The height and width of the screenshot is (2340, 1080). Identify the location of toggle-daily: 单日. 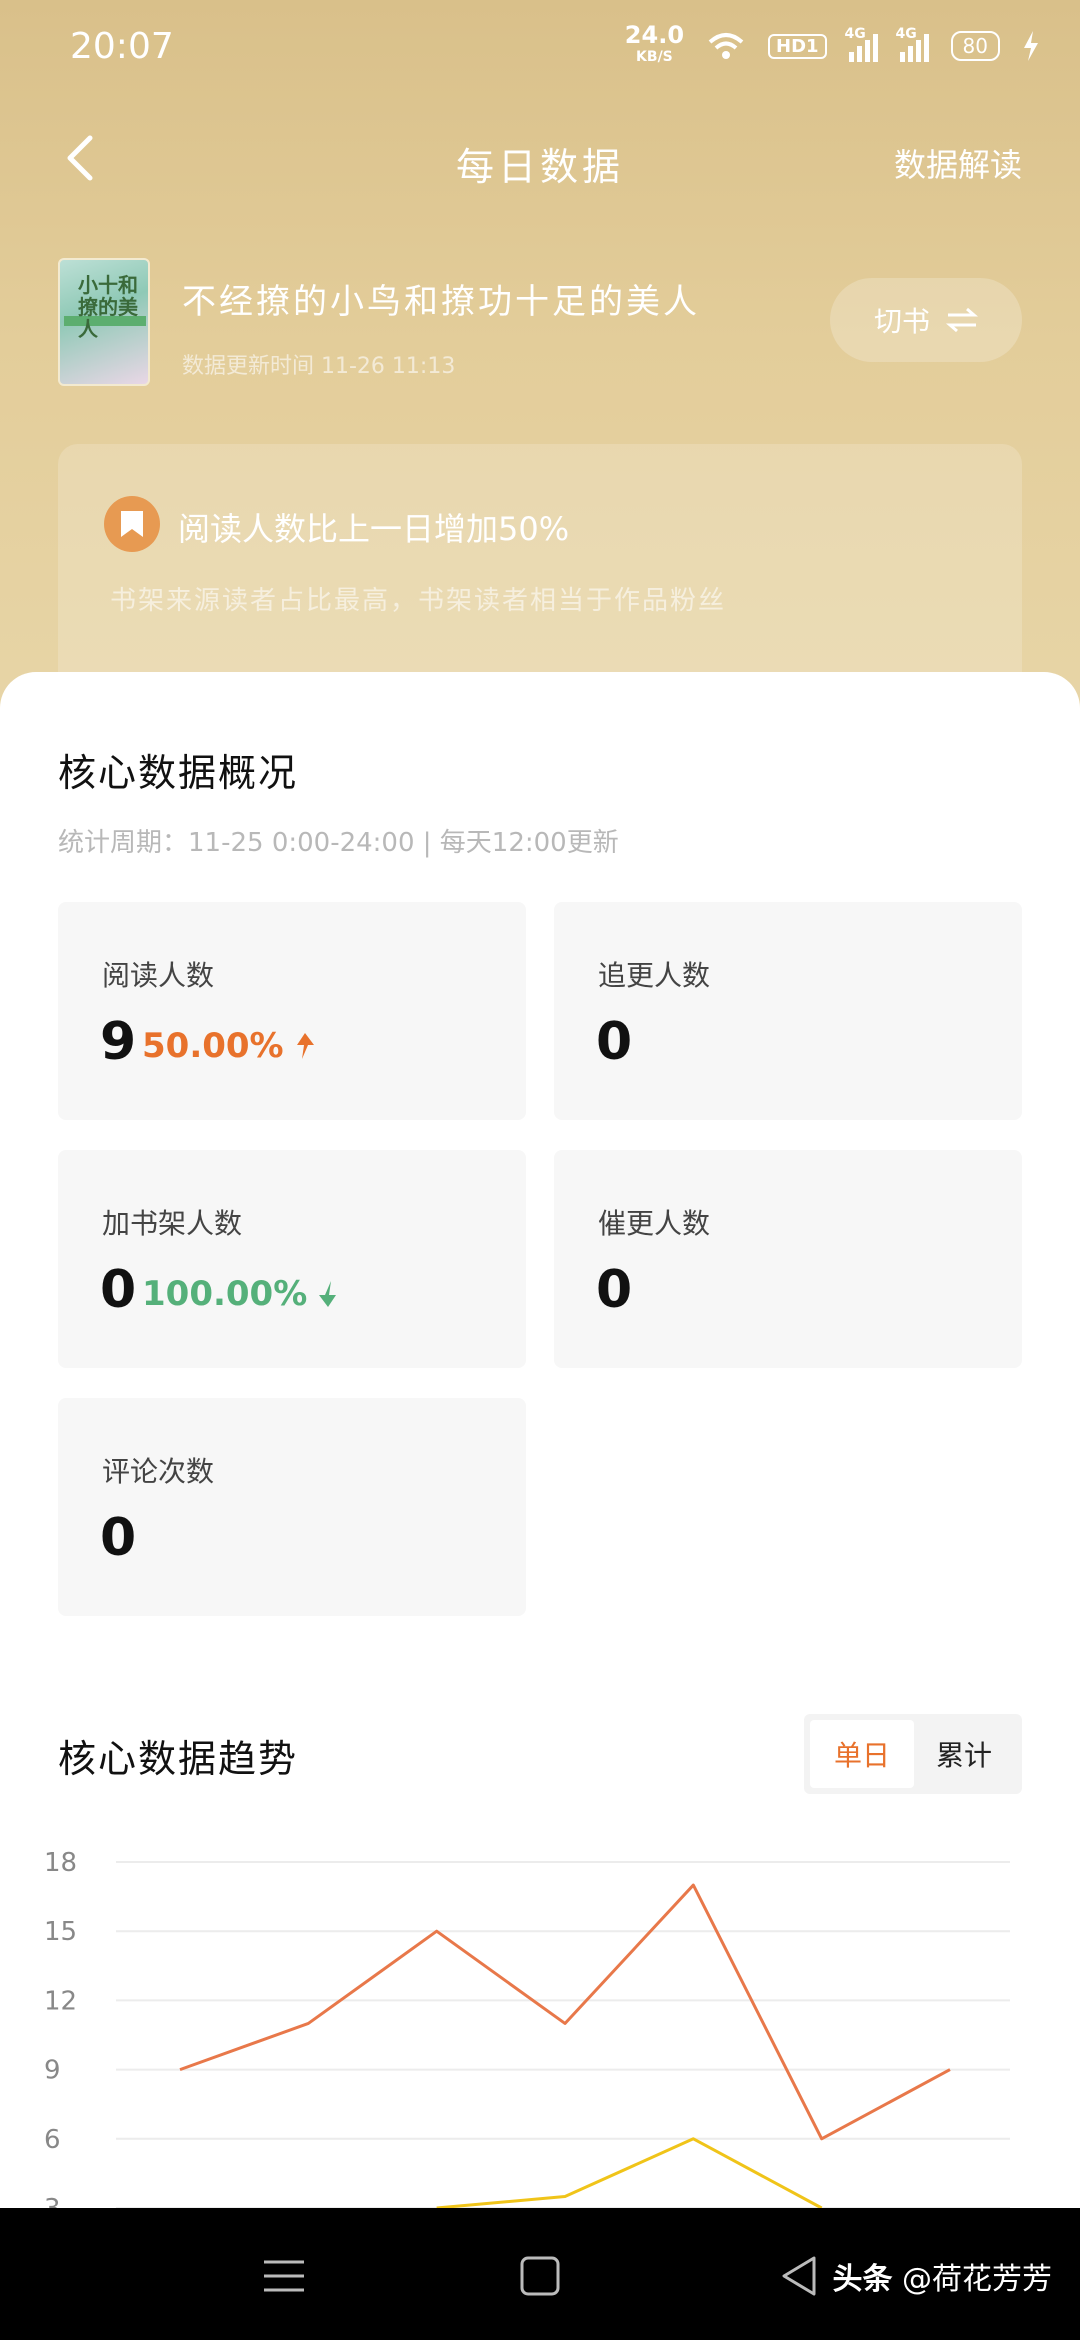
(862, 1754).